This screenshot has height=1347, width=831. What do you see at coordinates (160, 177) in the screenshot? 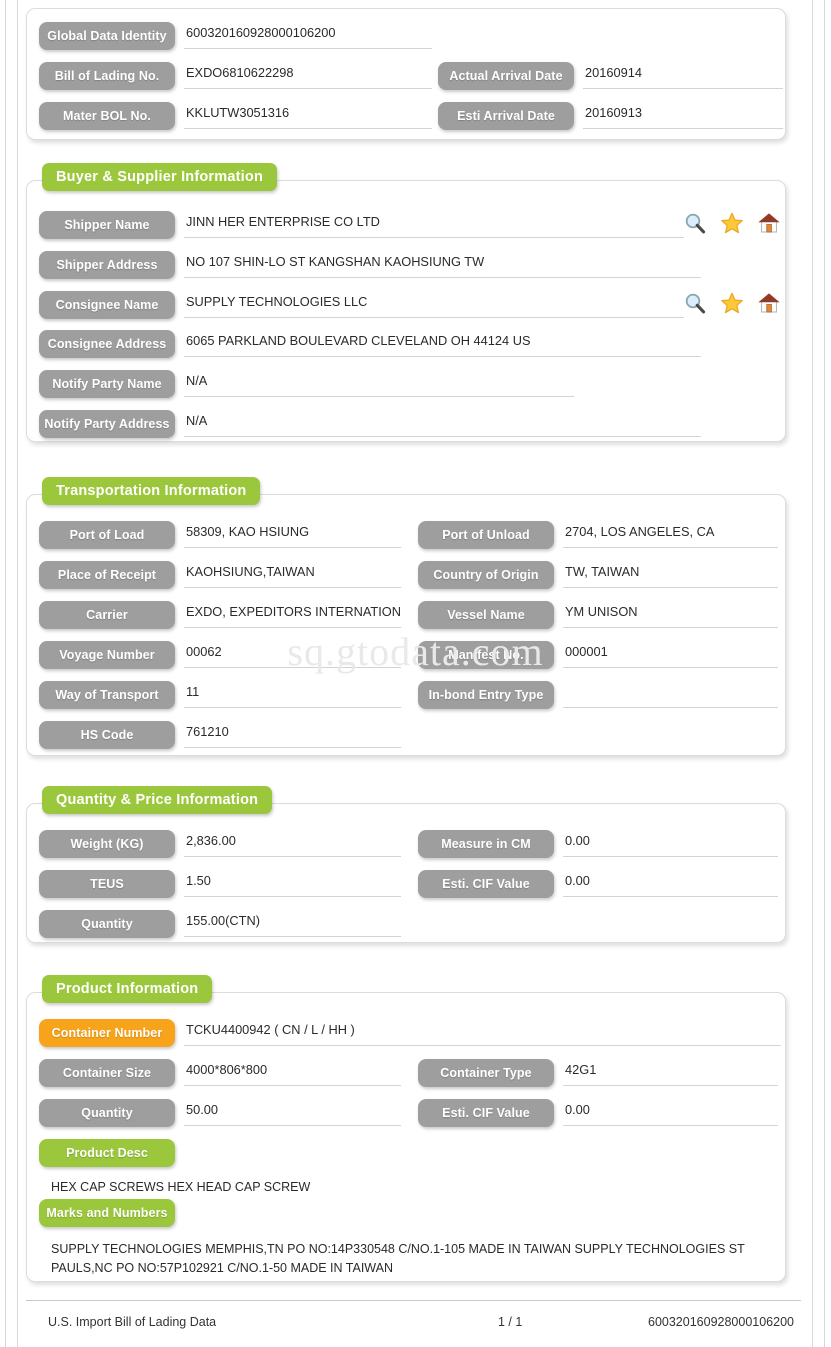
I see `buyer-supplier-title: Buyer & Supplier Information` at bounding box center [160, 177].